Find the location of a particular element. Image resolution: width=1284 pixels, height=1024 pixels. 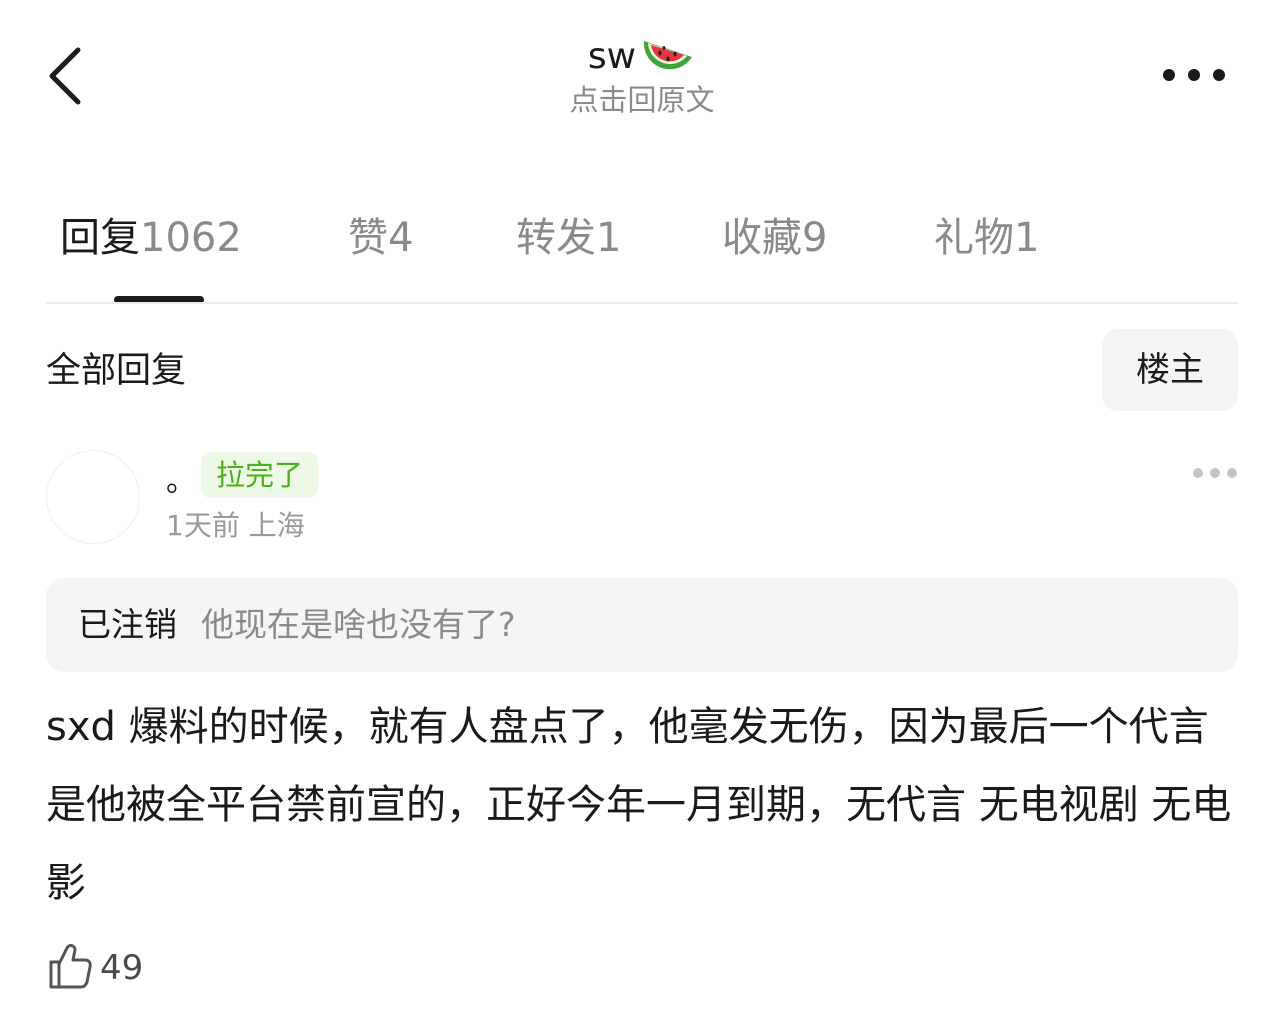

comment-meta: 1天前 上海 is located at coordinates (235, 526).